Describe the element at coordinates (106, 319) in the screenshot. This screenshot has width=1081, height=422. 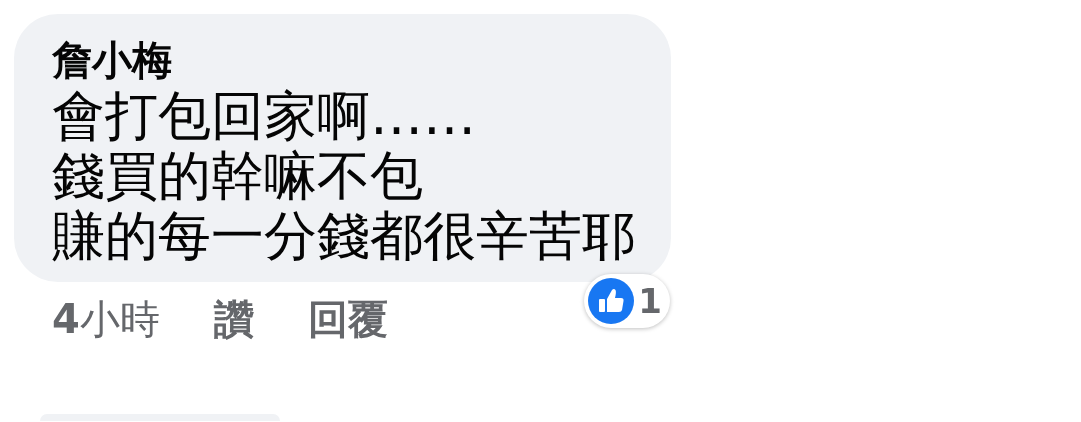
I see `comment-time: 4小時` at that location.